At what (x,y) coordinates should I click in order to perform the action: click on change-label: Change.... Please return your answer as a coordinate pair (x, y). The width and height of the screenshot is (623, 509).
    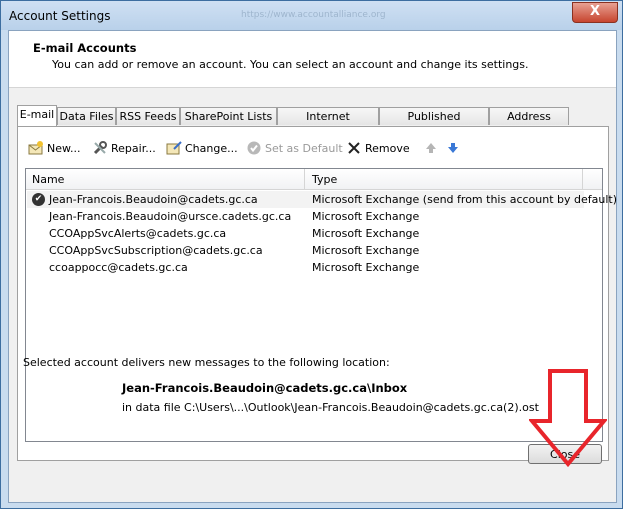
    Looking at the image, I should click on (211, 148).